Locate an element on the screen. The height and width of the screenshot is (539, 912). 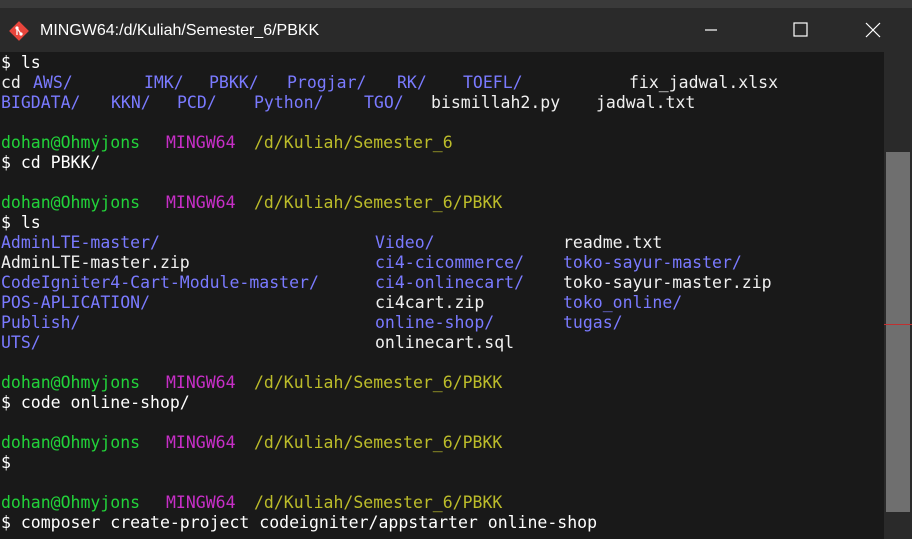
directory-entry: Publish/ is located at coordinates (41, 322).